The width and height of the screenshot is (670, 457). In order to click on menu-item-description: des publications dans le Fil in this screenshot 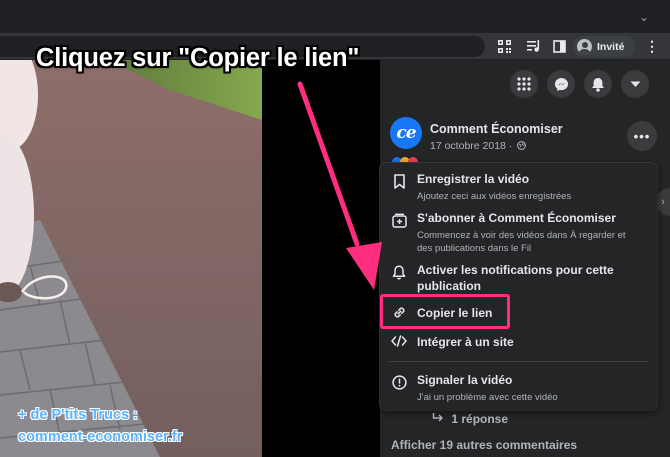, I will do `click(474, 248)`.